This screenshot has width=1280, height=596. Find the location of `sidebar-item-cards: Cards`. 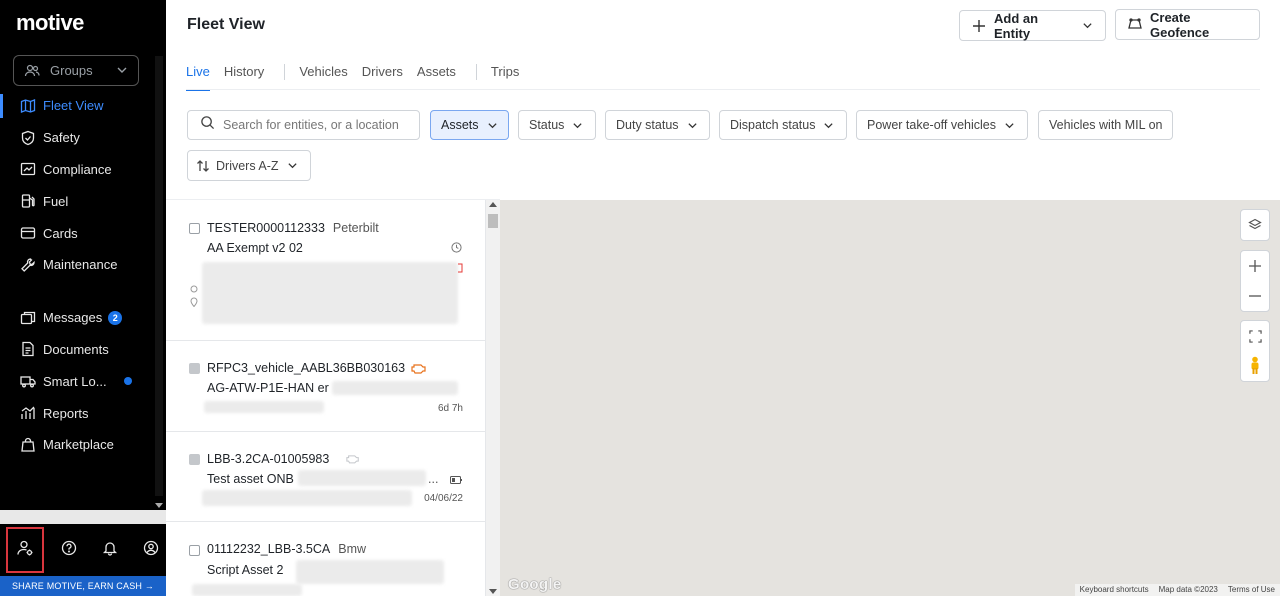

sidebar-item-cards: Cards is located at coordinates (76, 233).